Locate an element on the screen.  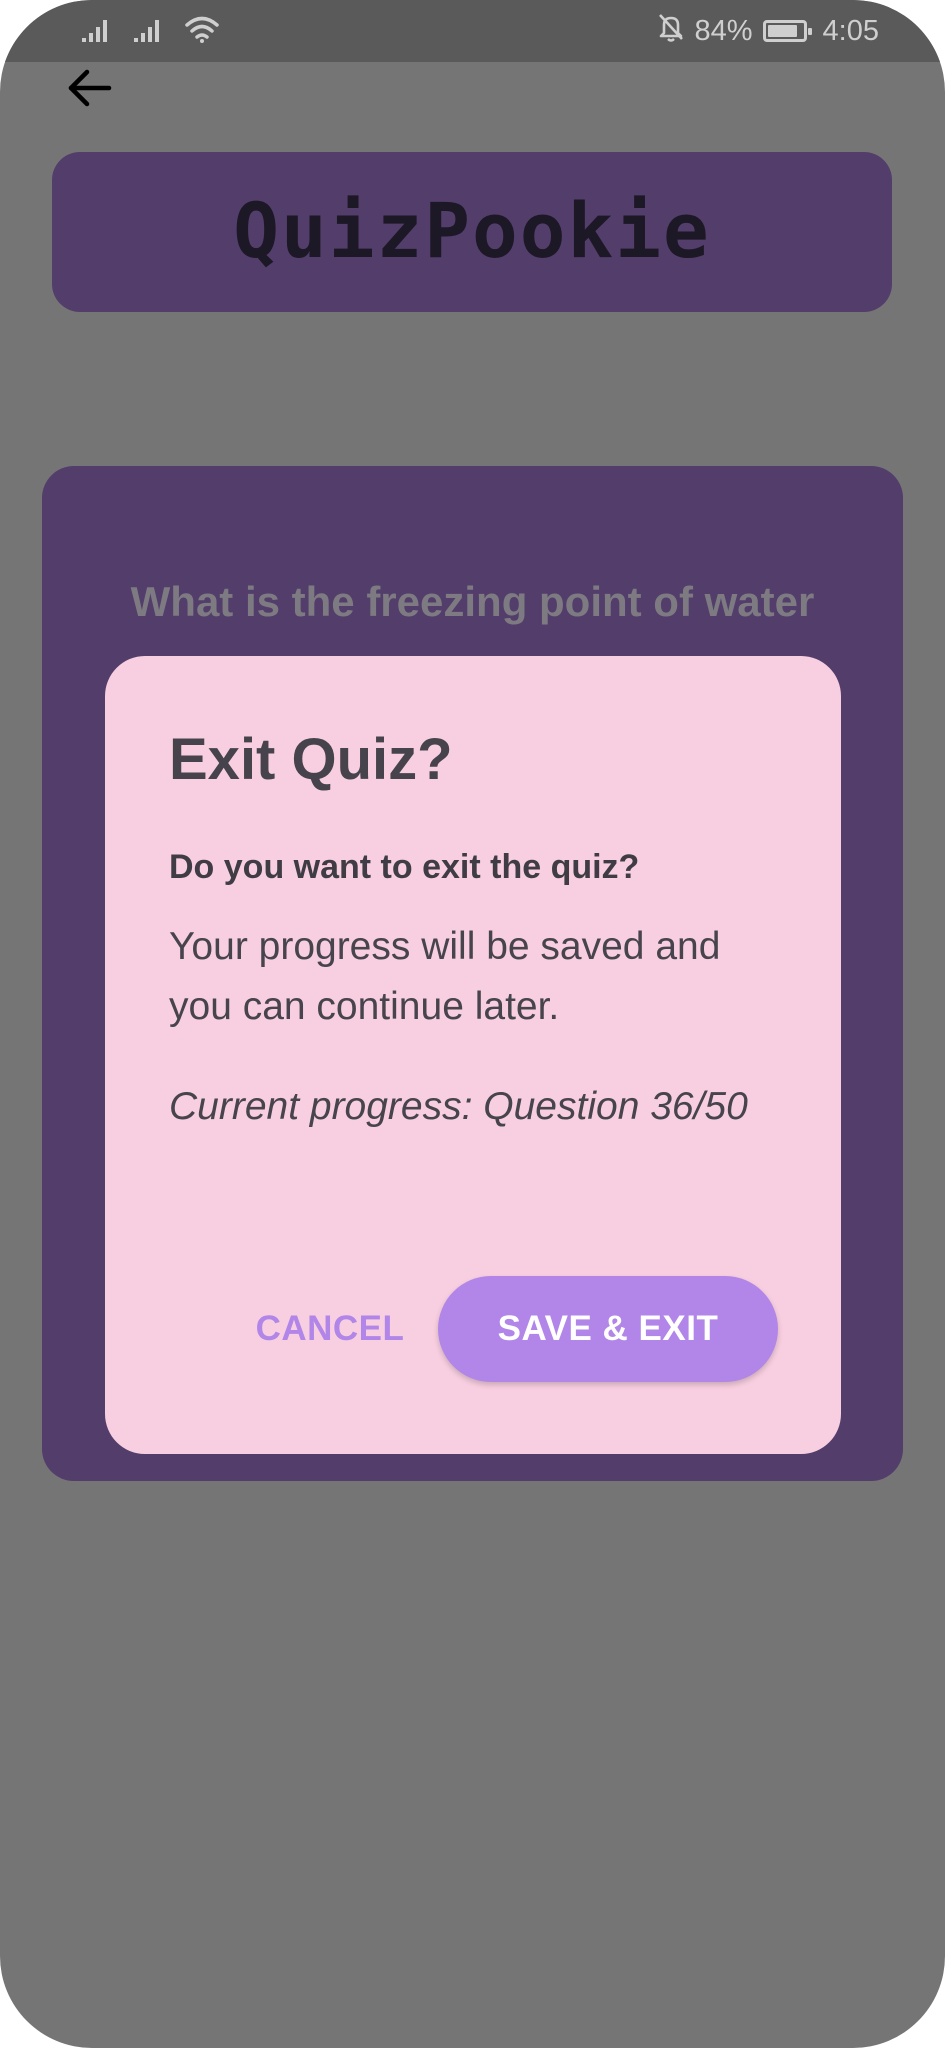
cancel-button: CANCEL is located at coordinates (330, 1329).